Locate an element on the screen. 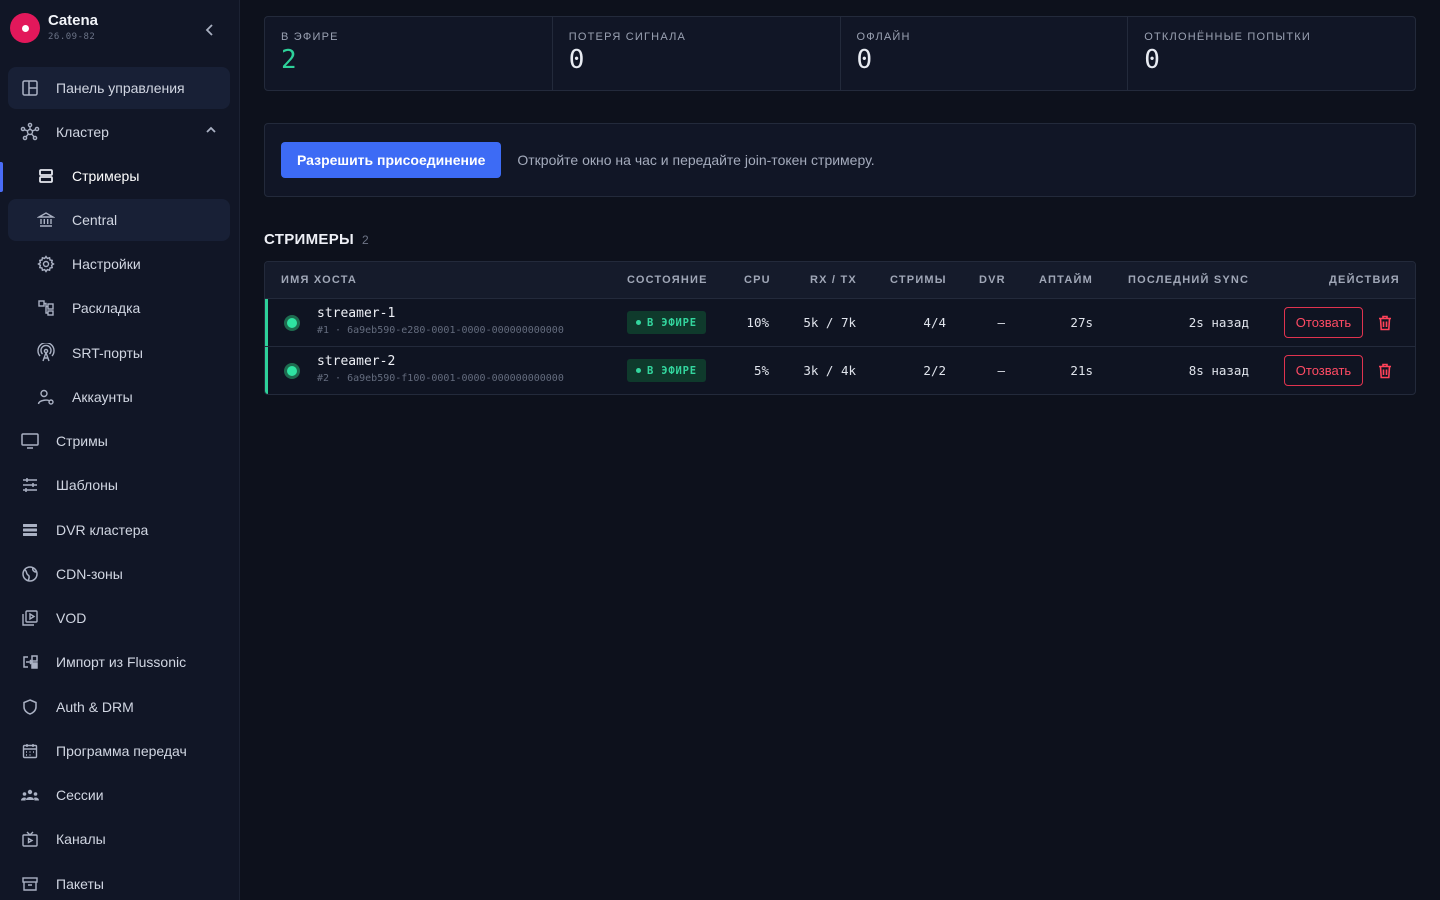 Image resolution: width=1440 pixels, height=900 pixels. chevron-left-icon is located at coordinates (209, 30).